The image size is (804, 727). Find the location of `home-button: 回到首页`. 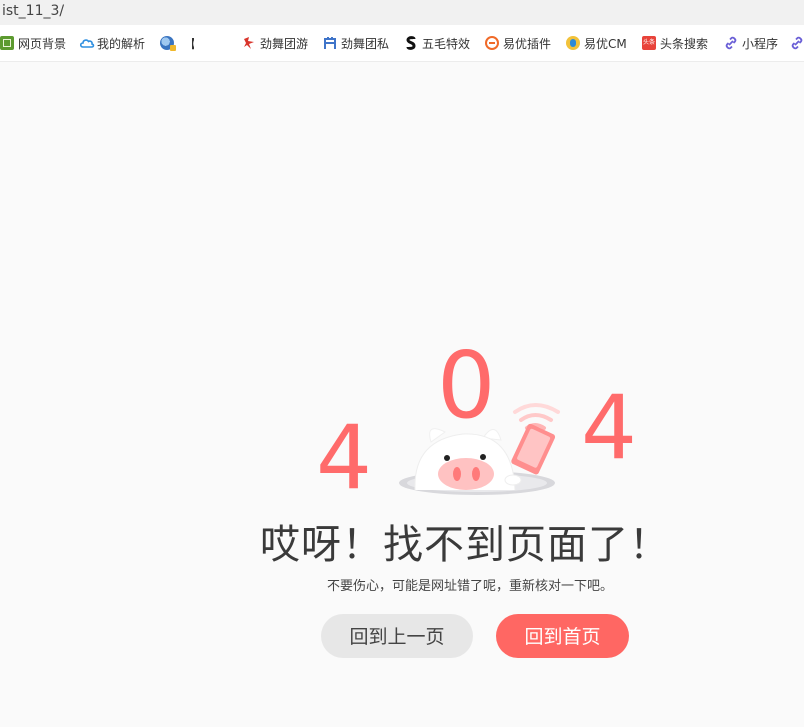

home-button: 回到首页 is located at coordinates (562, 636).